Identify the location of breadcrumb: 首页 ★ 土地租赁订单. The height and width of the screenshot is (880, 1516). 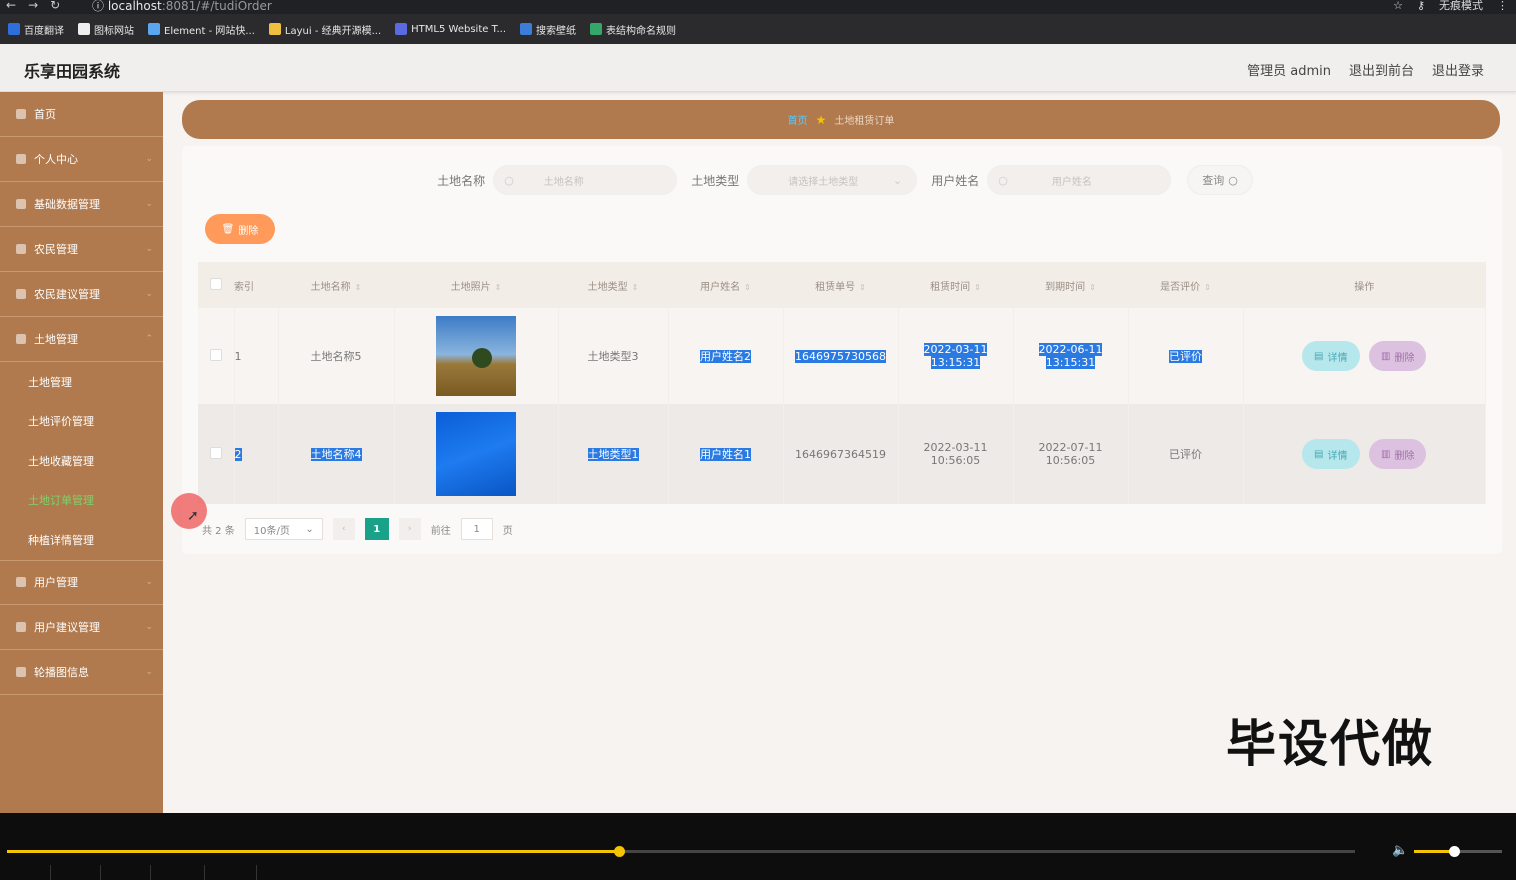
(841, 119).